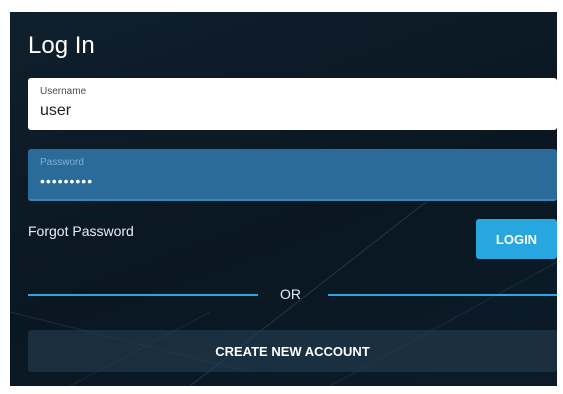 Image resolution: width=563 pixels, height=394 pixels. Describe the element at coordinates (81, 231) in the screenshot. I see `forgot-password-link: Forgot Password` at that location.